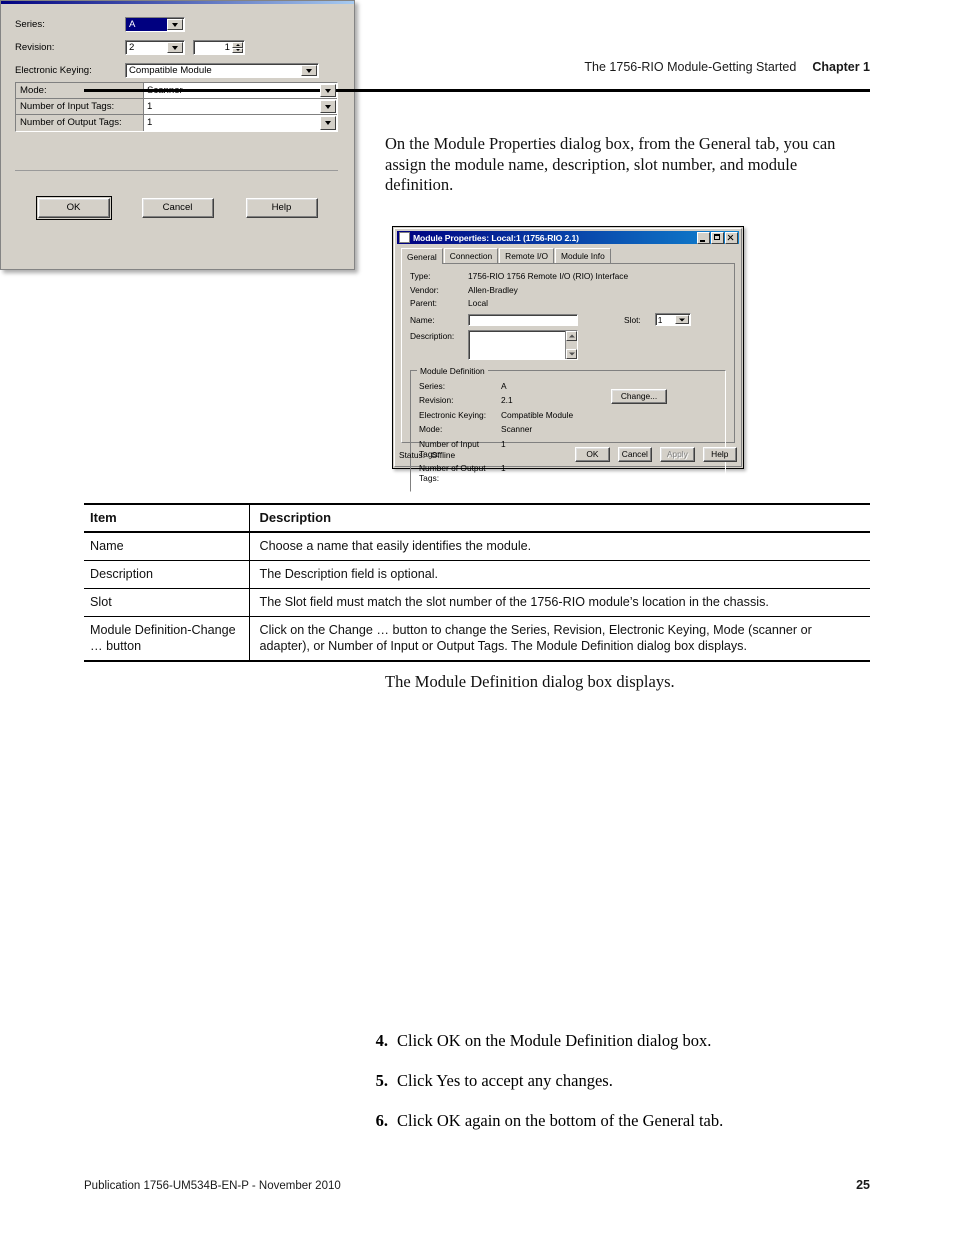 The image size is (954, 1235). Describe the element at coordinates (422, 319) in the screenshot. I see `name-label: Name:` at that location.